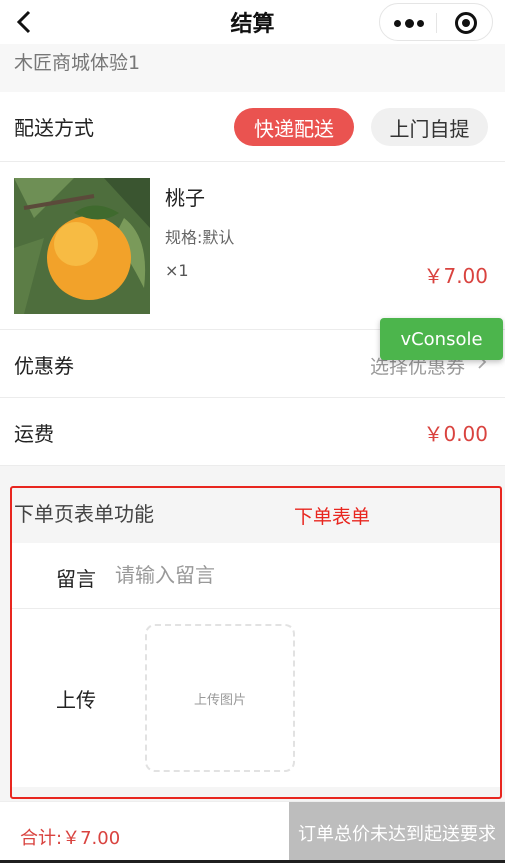 The width and height of the screenshot is (505, 863). I want to click on upload-hint: 上传图片, so click(219, 700).